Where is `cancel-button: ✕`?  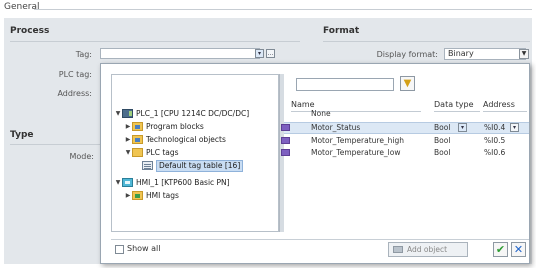 cancel-button: ✕ is located at coordinates (518, 249).